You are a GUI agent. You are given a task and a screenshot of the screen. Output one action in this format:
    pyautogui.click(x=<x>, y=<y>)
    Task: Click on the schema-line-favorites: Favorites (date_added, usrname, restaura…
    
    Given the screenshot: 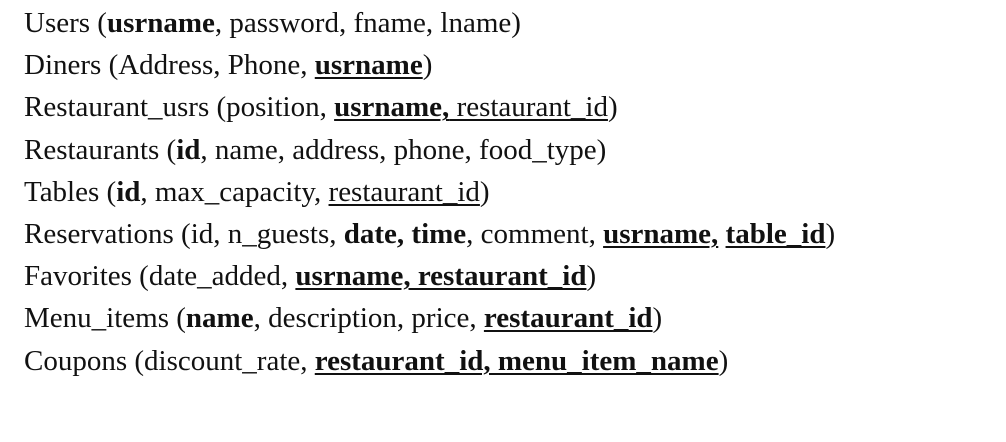 What is the action you would take?
    pyautogui.click(x=429, y=276)
    